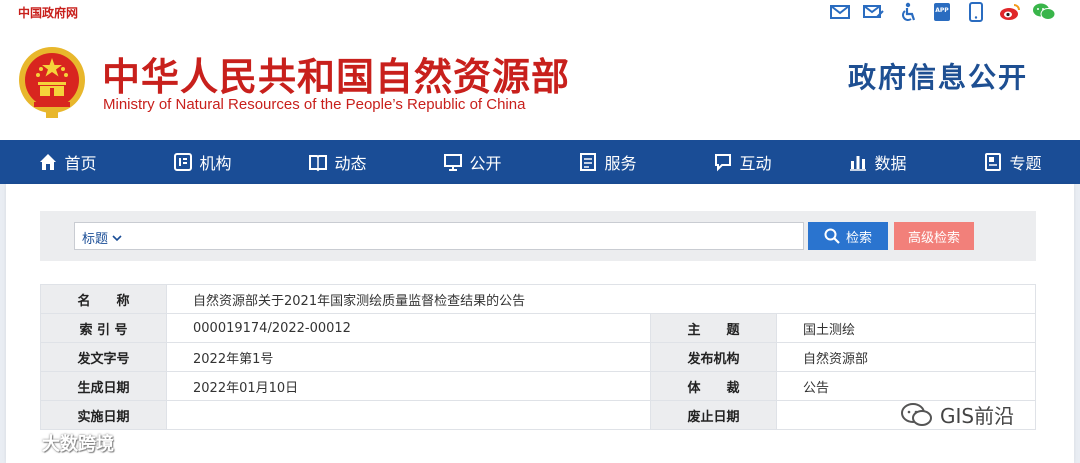 The height and width of the screenshot is (463, 1080). I want to click on wechat-icon, so click(1044, 12).